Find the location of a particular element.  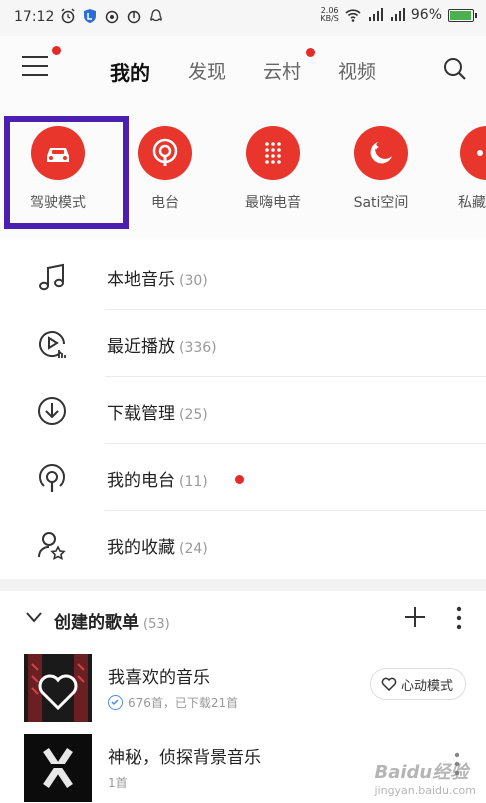

tab-cloud-village: 云村 is located at coordinates (282, 70).